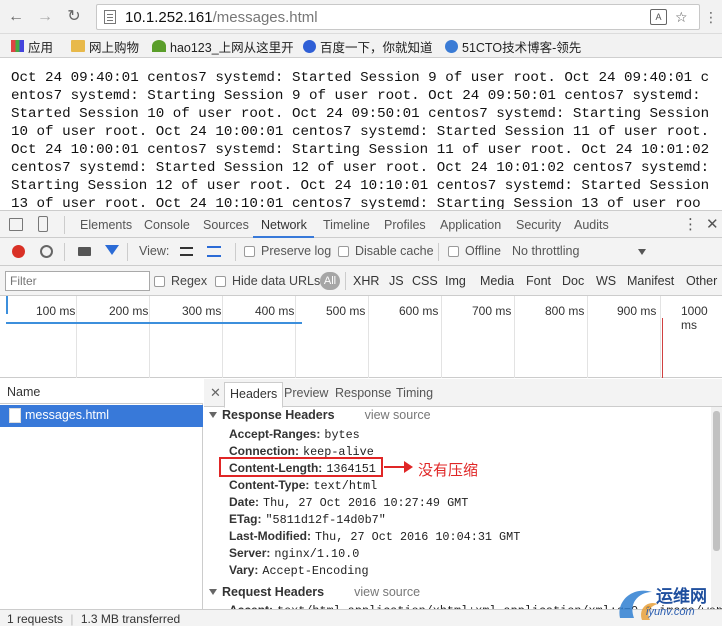  I want to click on close-devtools-icon: ✕, so click(712, 224).